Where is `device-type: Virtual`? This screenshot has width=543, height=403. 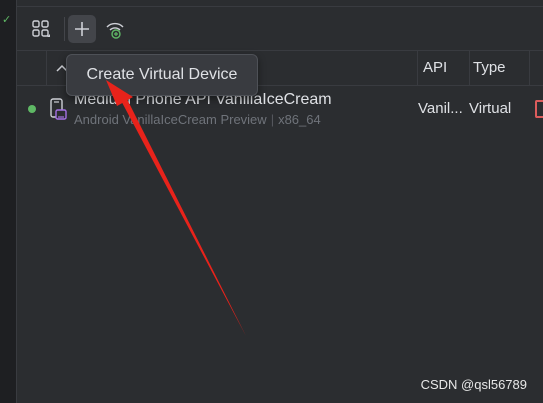
device-type: Virtual is located at coordinates (490, 108).